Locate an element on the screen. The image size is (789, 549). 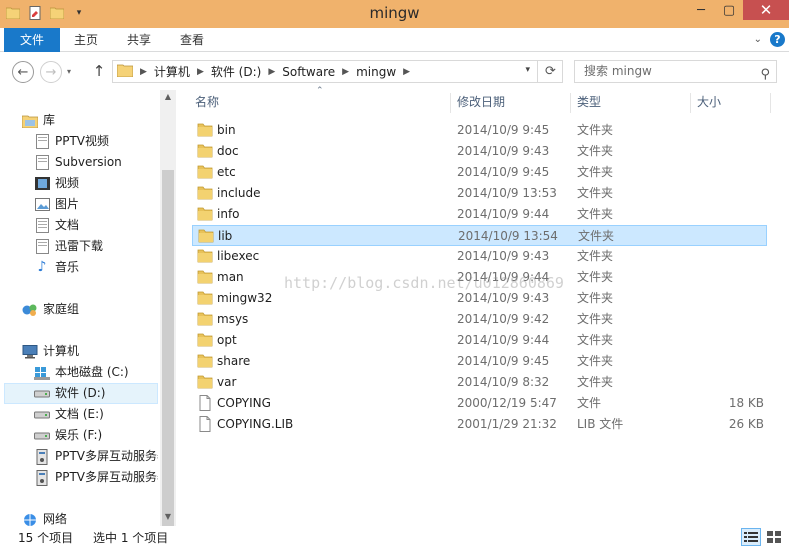
column-header-name: 名称 is located at coordinates (207, 102).